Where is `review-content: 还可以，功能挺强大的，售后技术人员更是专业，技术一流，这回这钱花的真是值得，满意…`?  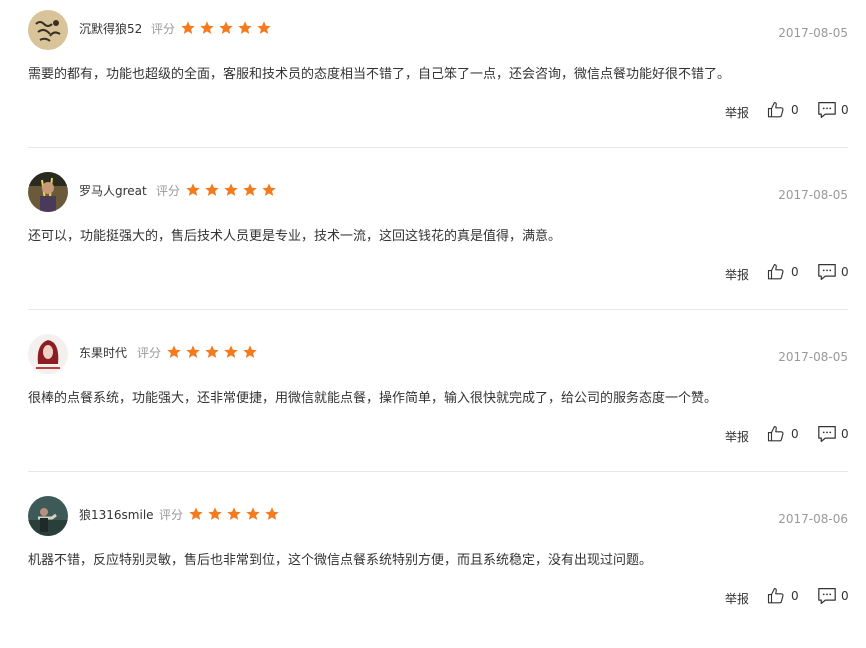 review-content: 还可以，功能挺强大的，售后技术人员更是专业，技术一流，这回这钱花的真是值得，满意… is located at coordinates (295, 236).